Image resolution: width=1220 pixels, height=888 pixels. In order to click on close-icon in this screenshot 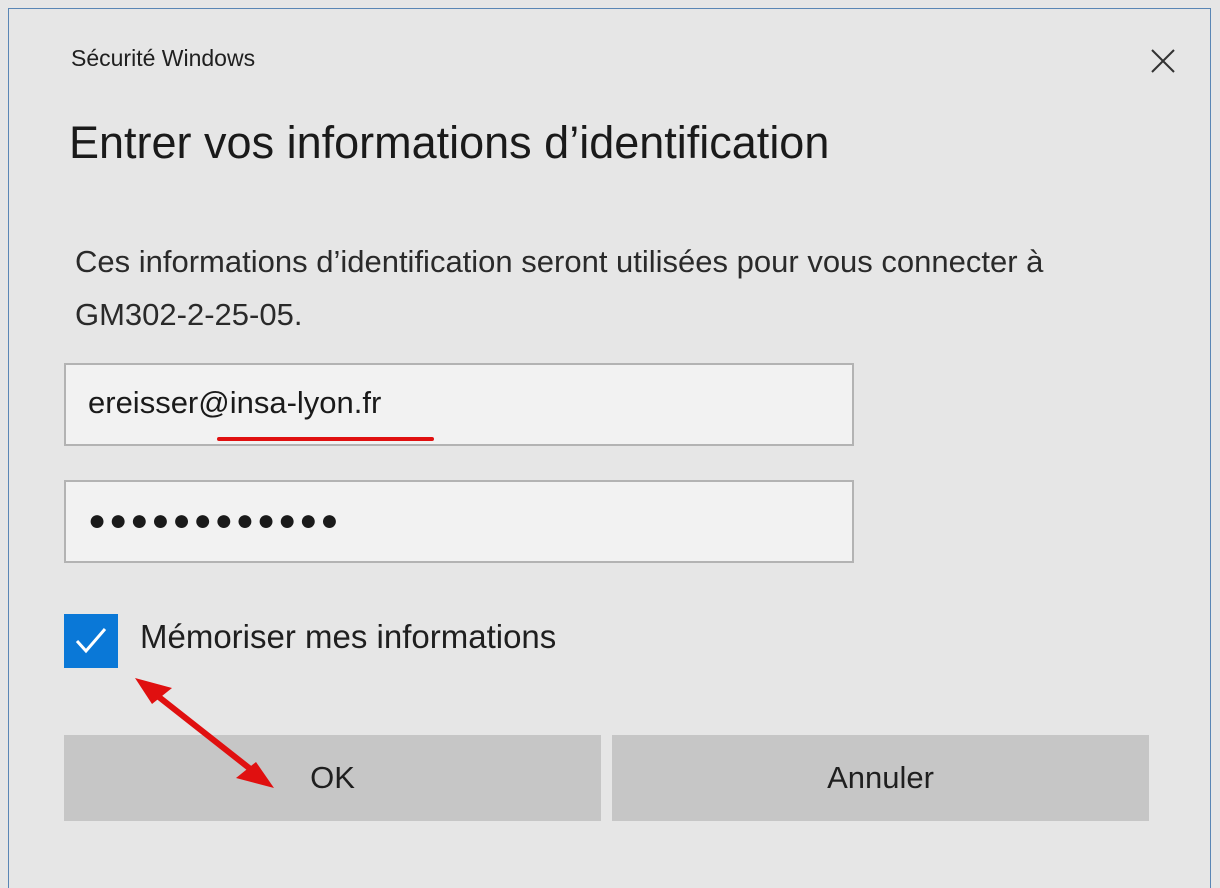, I will do `click(1163, 61)`.